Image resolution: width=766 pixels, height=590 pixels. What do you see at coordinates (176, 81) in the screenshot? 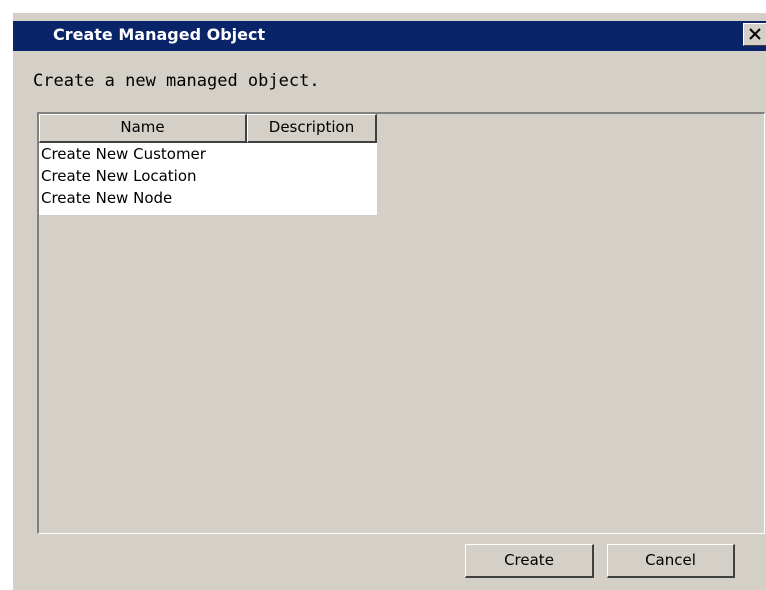
I see `instruction-text: Create a new managed object.` at bounding box center [176, 81].